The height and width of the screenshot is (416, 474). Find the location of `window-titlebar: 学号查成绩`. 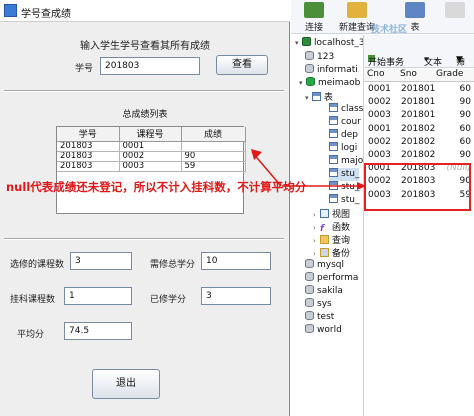

window-titlebar: 学号查成绩 is located at coordinates (145, 11).